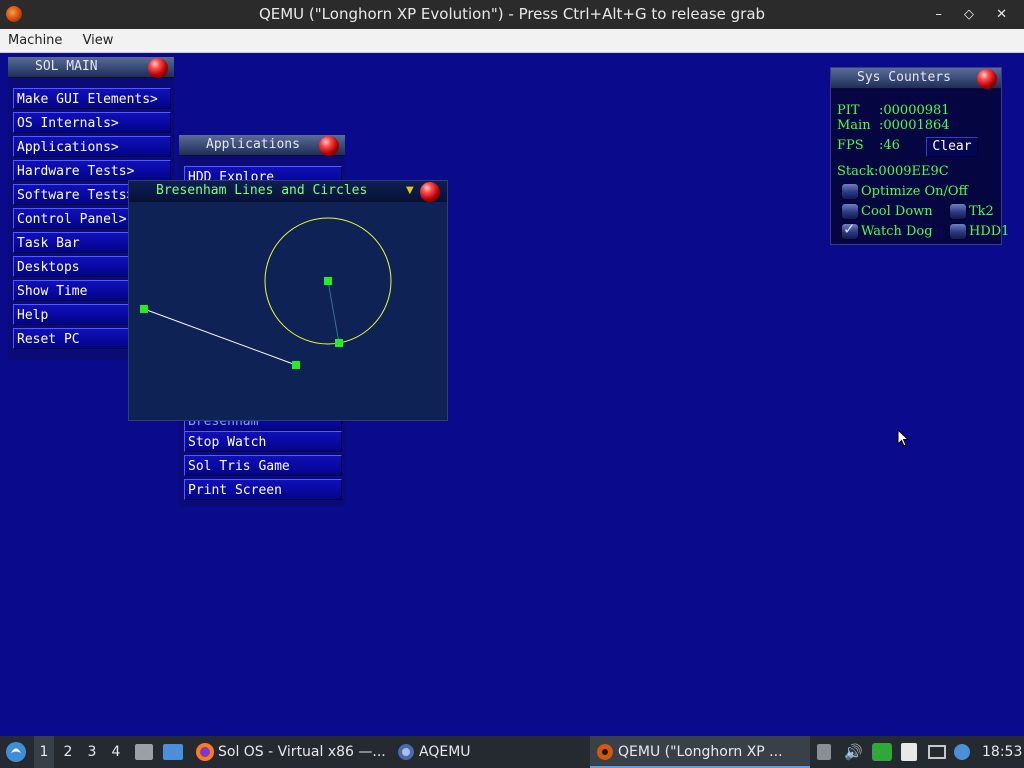 The height and width of the screenshot is (768, 1024). I want to click on dropdown-arrow-icon: ▼, so click(410, 190).